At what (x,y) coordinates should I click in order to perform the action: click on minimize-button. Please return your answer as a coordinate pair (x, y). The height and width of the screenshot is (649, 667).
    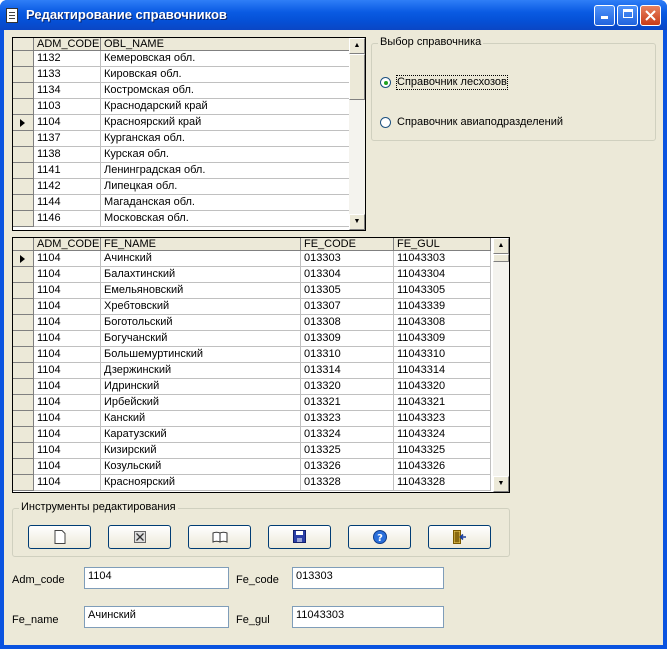
    Looking at the image, I should click on (604, 15).